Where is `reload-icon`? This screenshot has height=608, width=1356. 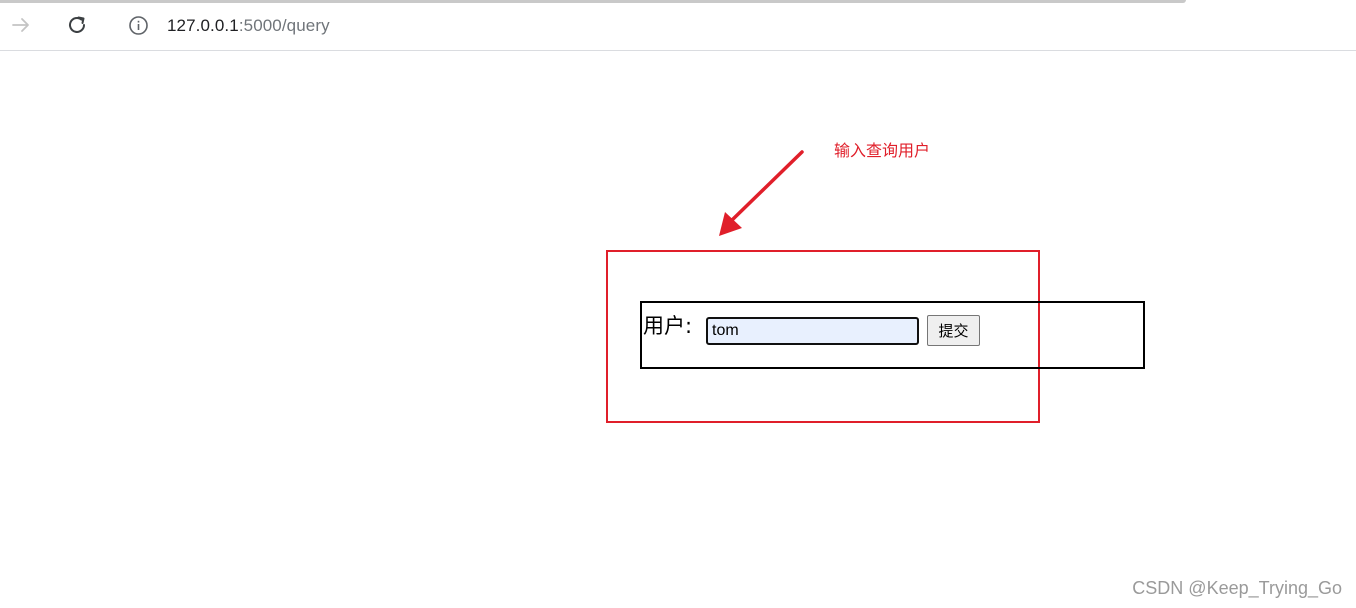 reload-icon is located at coordinates (77, 24).